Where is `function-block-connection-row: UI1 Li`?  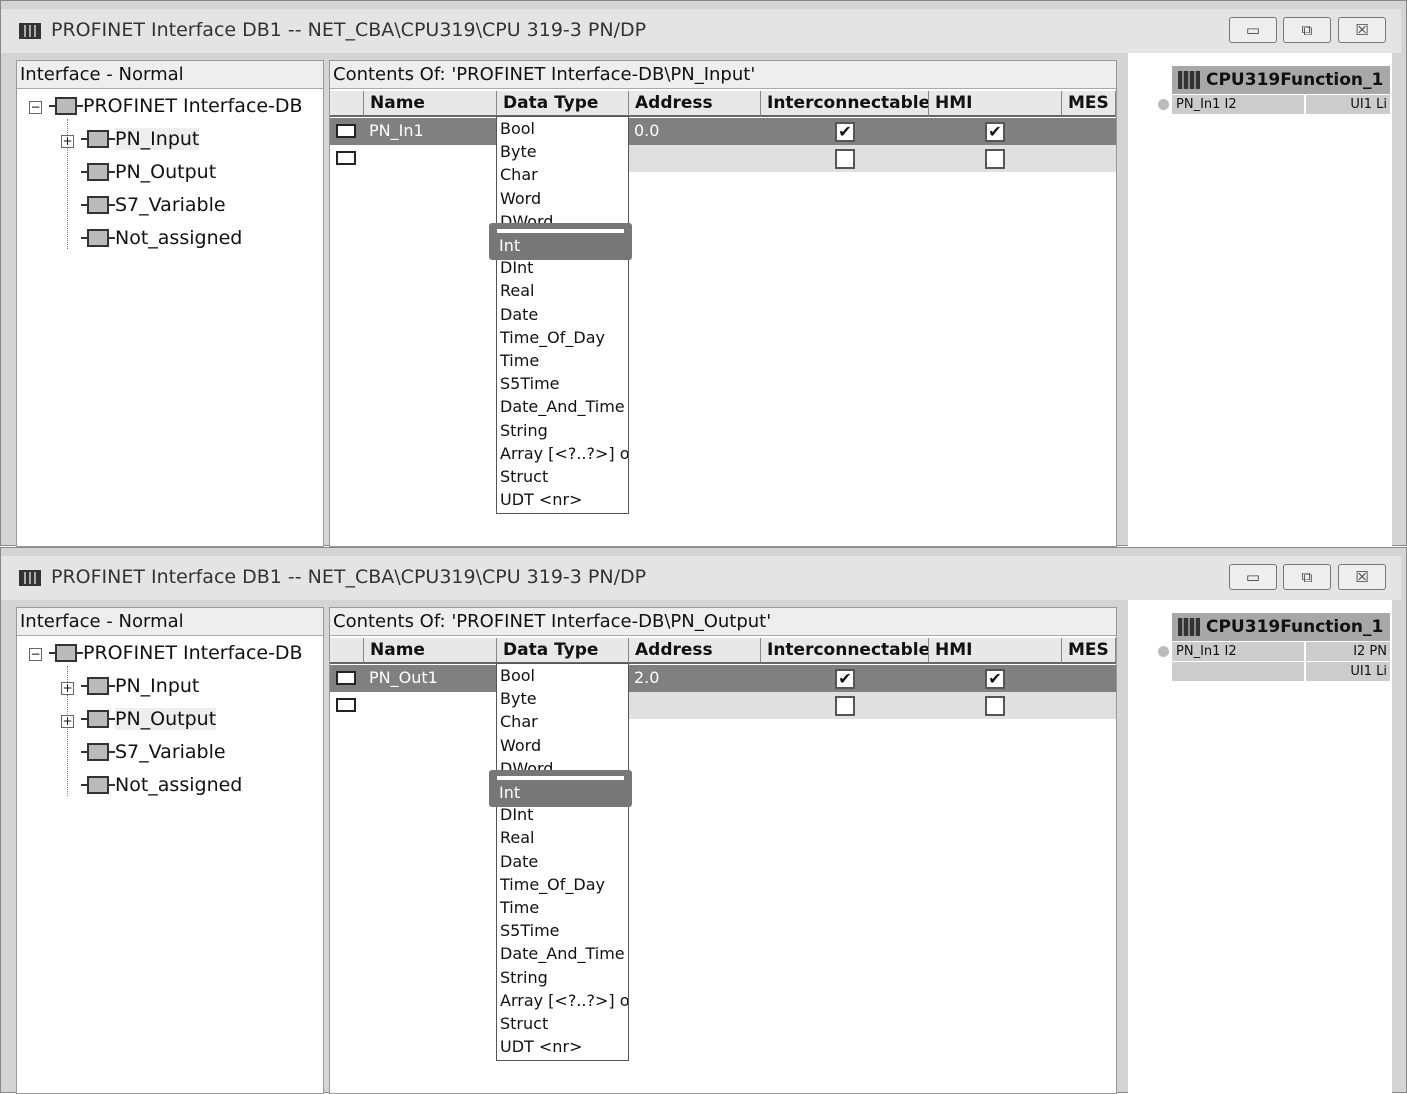
function-block-connection-row: UI1 Li is located at coordinates (1281, 671).